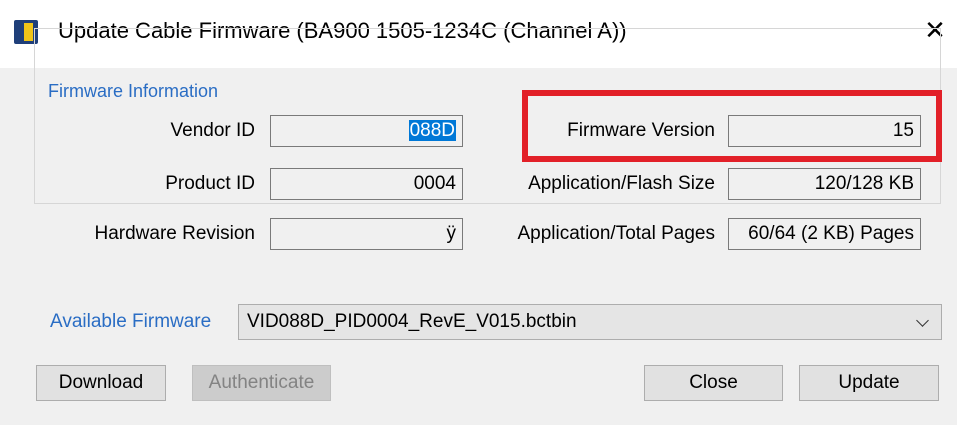  I want to click on vendor-id-value: 088D, so click(432, 130).